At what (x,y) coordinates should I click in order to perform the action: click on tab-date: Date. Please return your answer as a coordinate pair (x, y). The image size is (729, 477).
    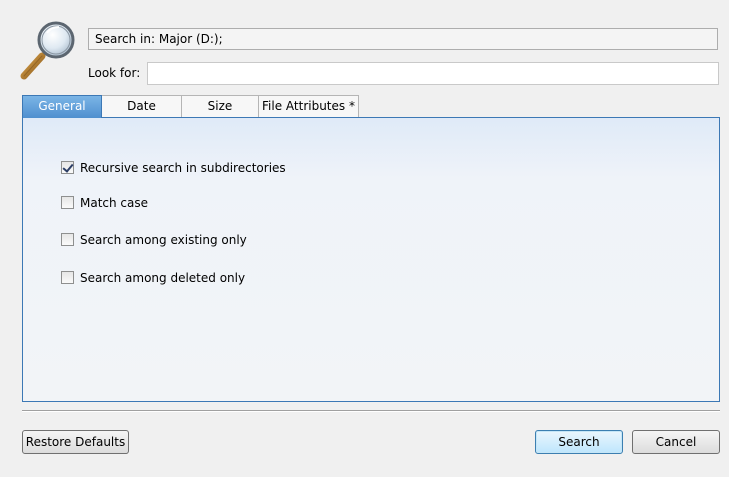
    Looking at the image, I should click on (141, 106).